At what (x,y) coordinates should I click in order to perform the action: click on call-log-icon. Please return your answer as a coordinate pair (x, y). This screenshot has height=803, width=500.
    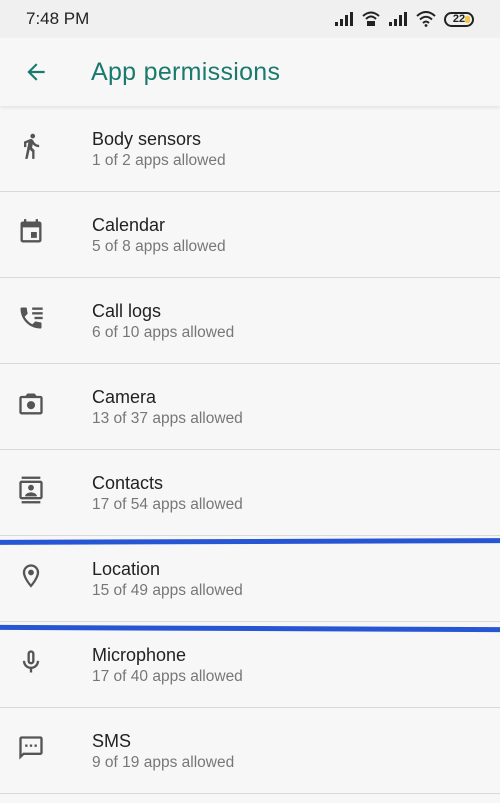
    Looking at the image, I should click on (31, 318).